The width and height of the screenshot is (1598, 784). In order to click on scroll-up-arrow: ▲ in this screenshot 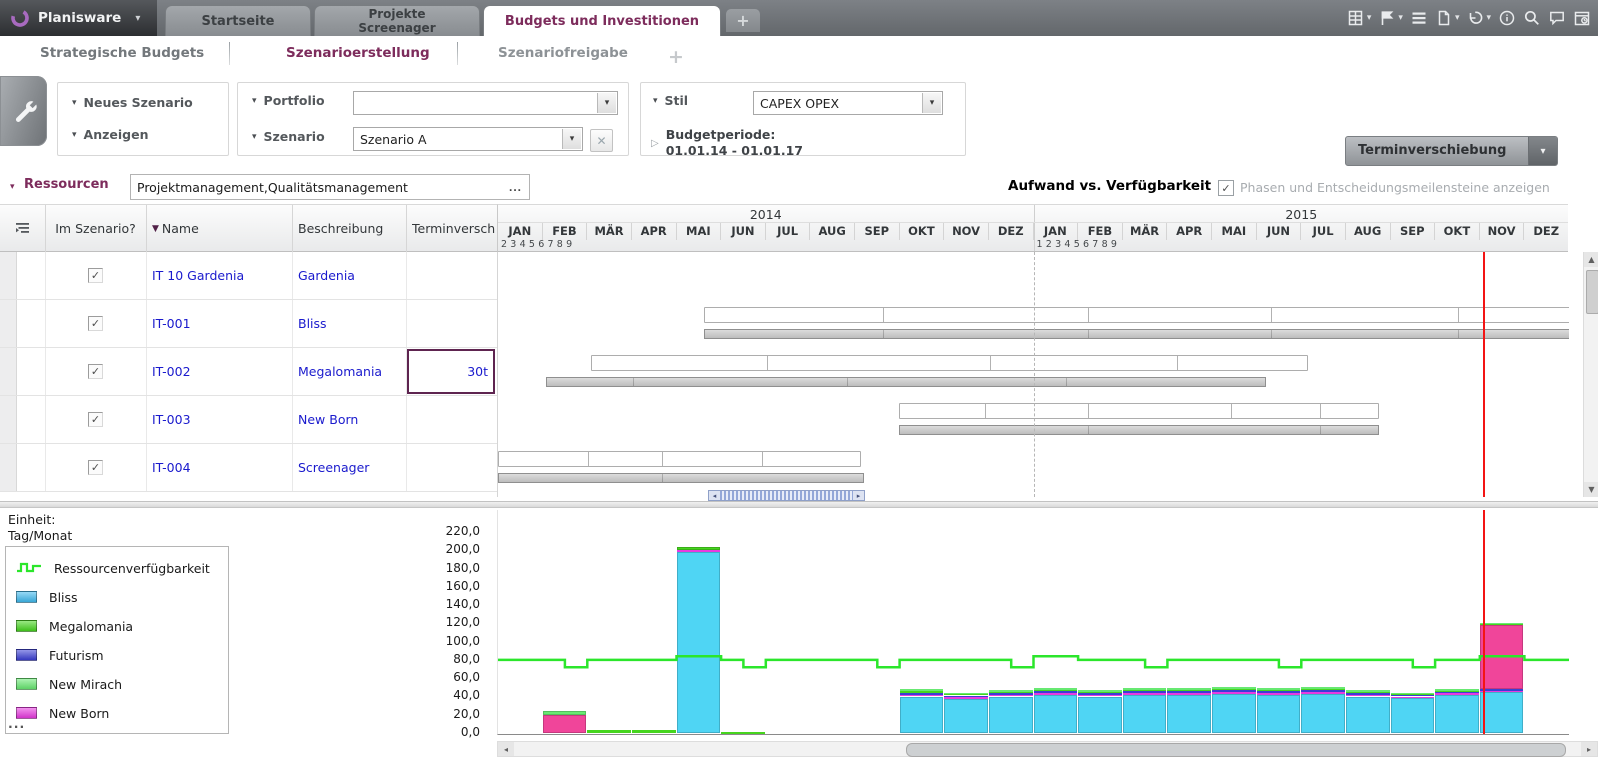, I will do `click(1591, 259)`.